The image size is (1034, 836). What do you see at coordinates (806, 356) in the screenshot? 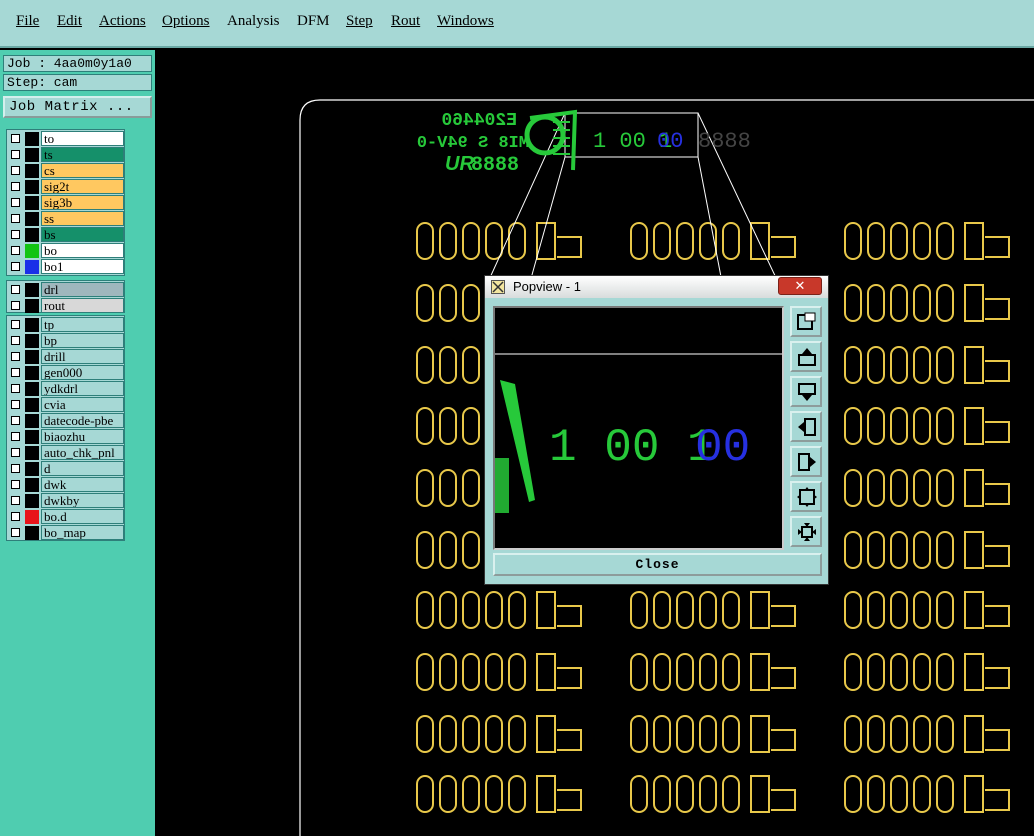
I see `pan-up-button` at bounding box center [806, 356].